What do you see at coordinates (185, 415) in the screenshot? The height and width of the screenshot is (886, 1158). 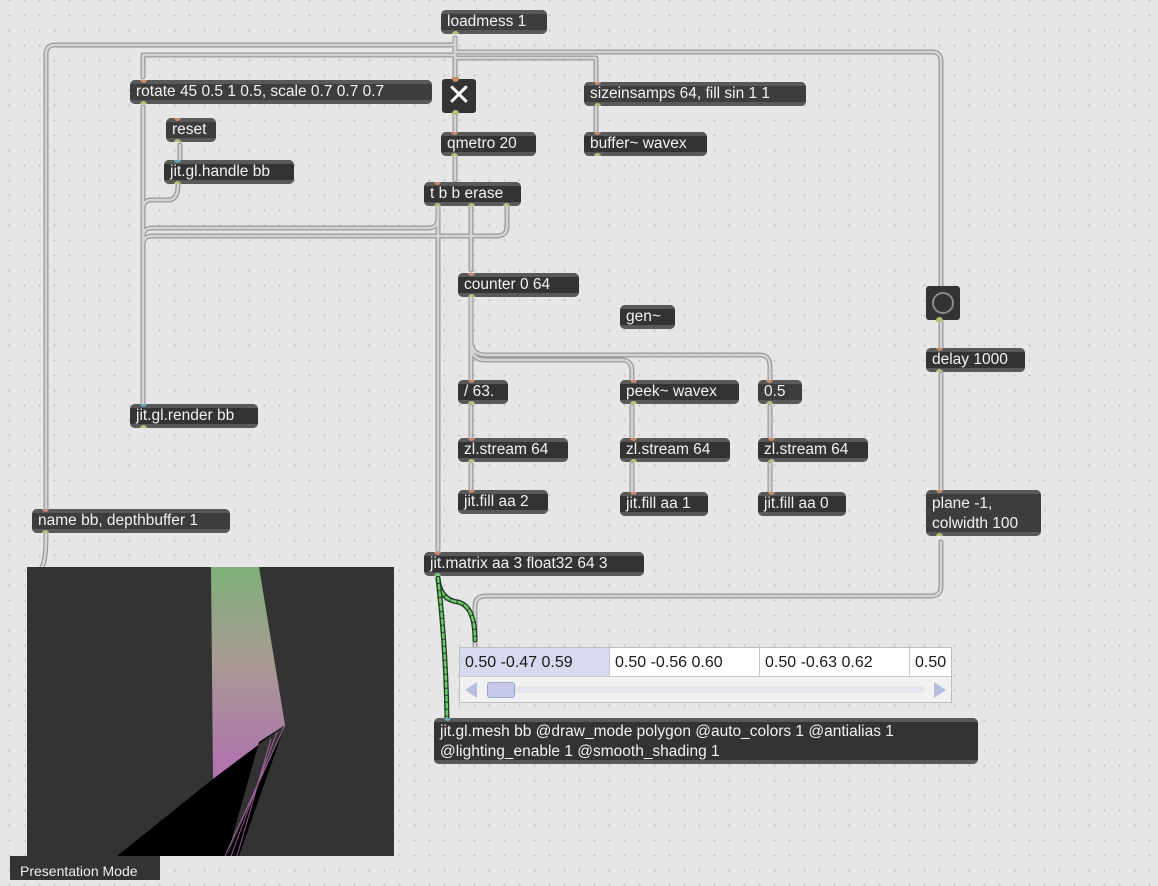 I see `render-label: jit.gl.render bb` at bounding box center [185, 415].